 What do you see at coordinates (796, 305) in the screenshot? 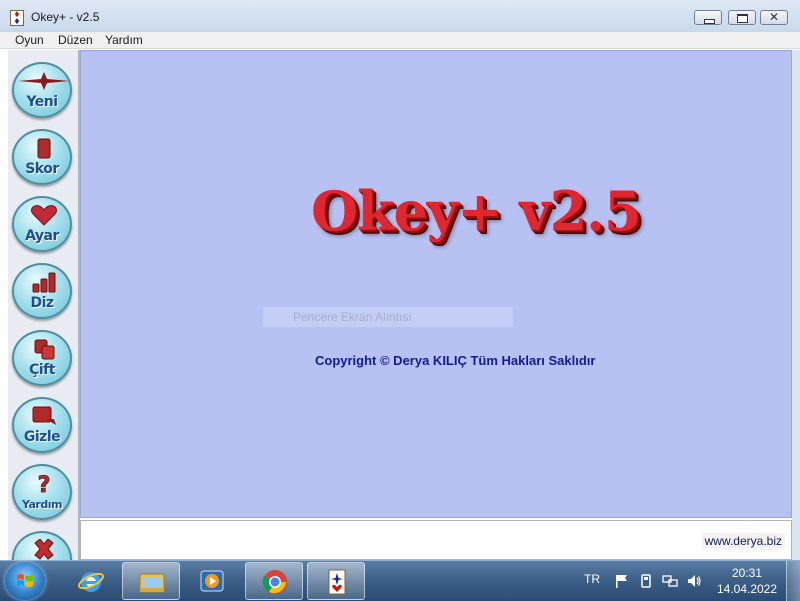
I see `window-right-border` at bounding box center [796, 305].